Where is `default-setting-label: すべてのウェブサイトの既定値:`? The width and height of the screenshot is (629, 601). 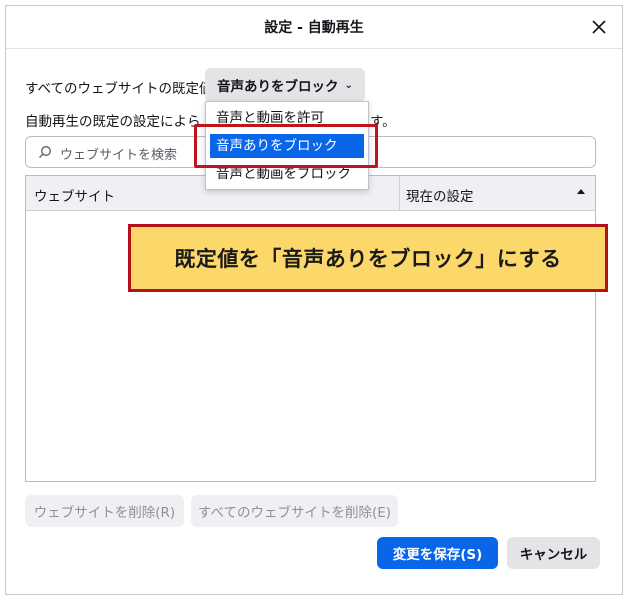
default-setting-label: すべてのウェブサイトの既定値: is located at coordinates (121, 89).